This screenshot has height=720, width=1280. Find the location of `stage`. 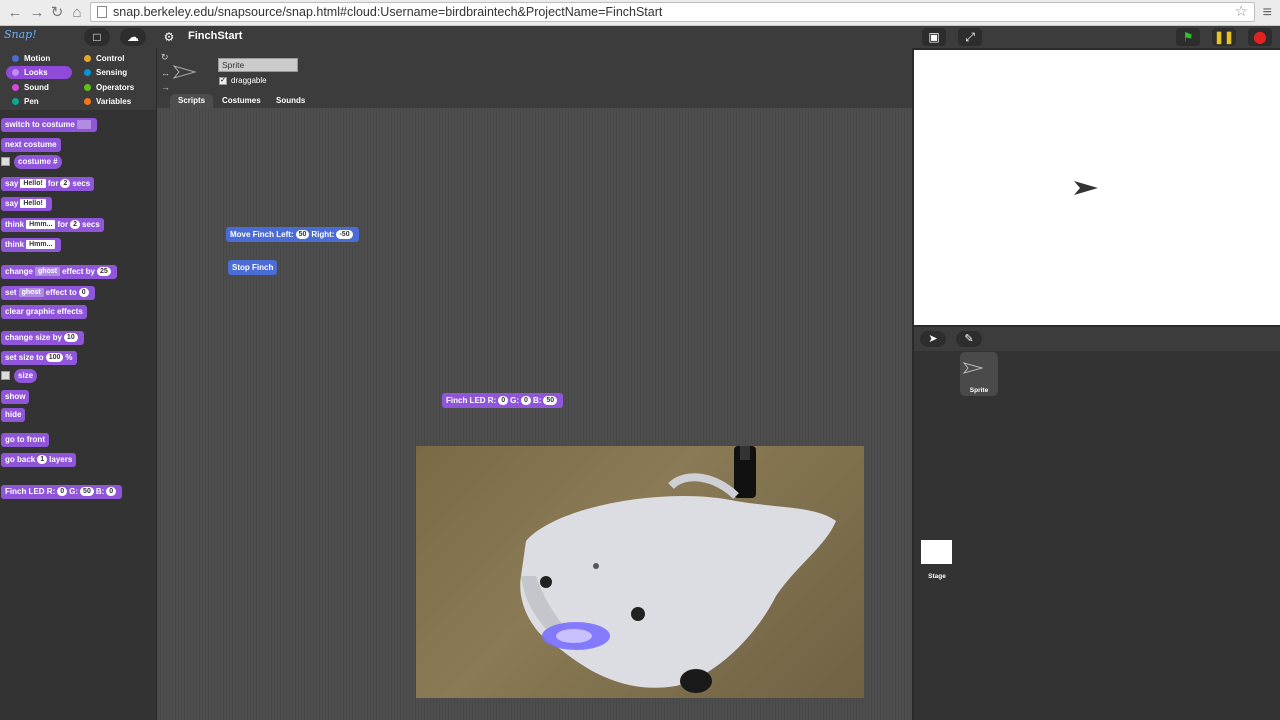

stage is located at coordinates (1097, 187).